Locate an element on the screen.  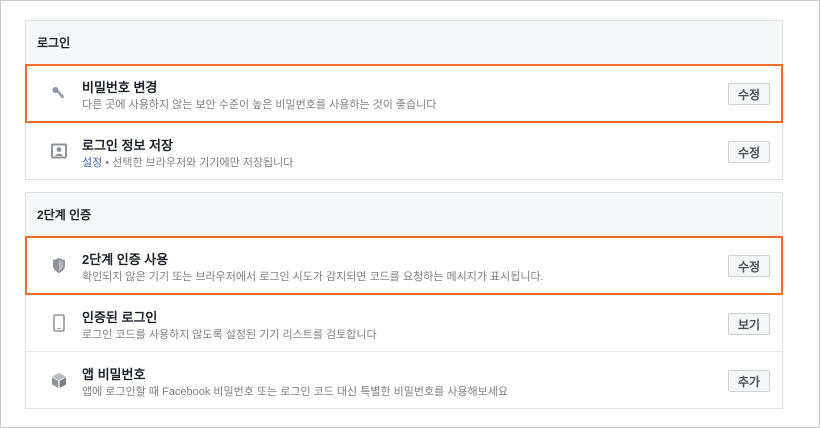
save-login-info-edit-button: 수정 is located at coordinates (749, 152).